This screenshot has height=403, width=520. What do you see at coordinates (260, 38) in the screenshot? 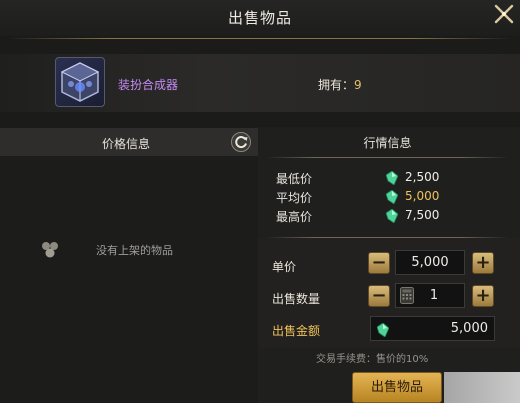
I see `title-divider` at bounding box center [260, 38].